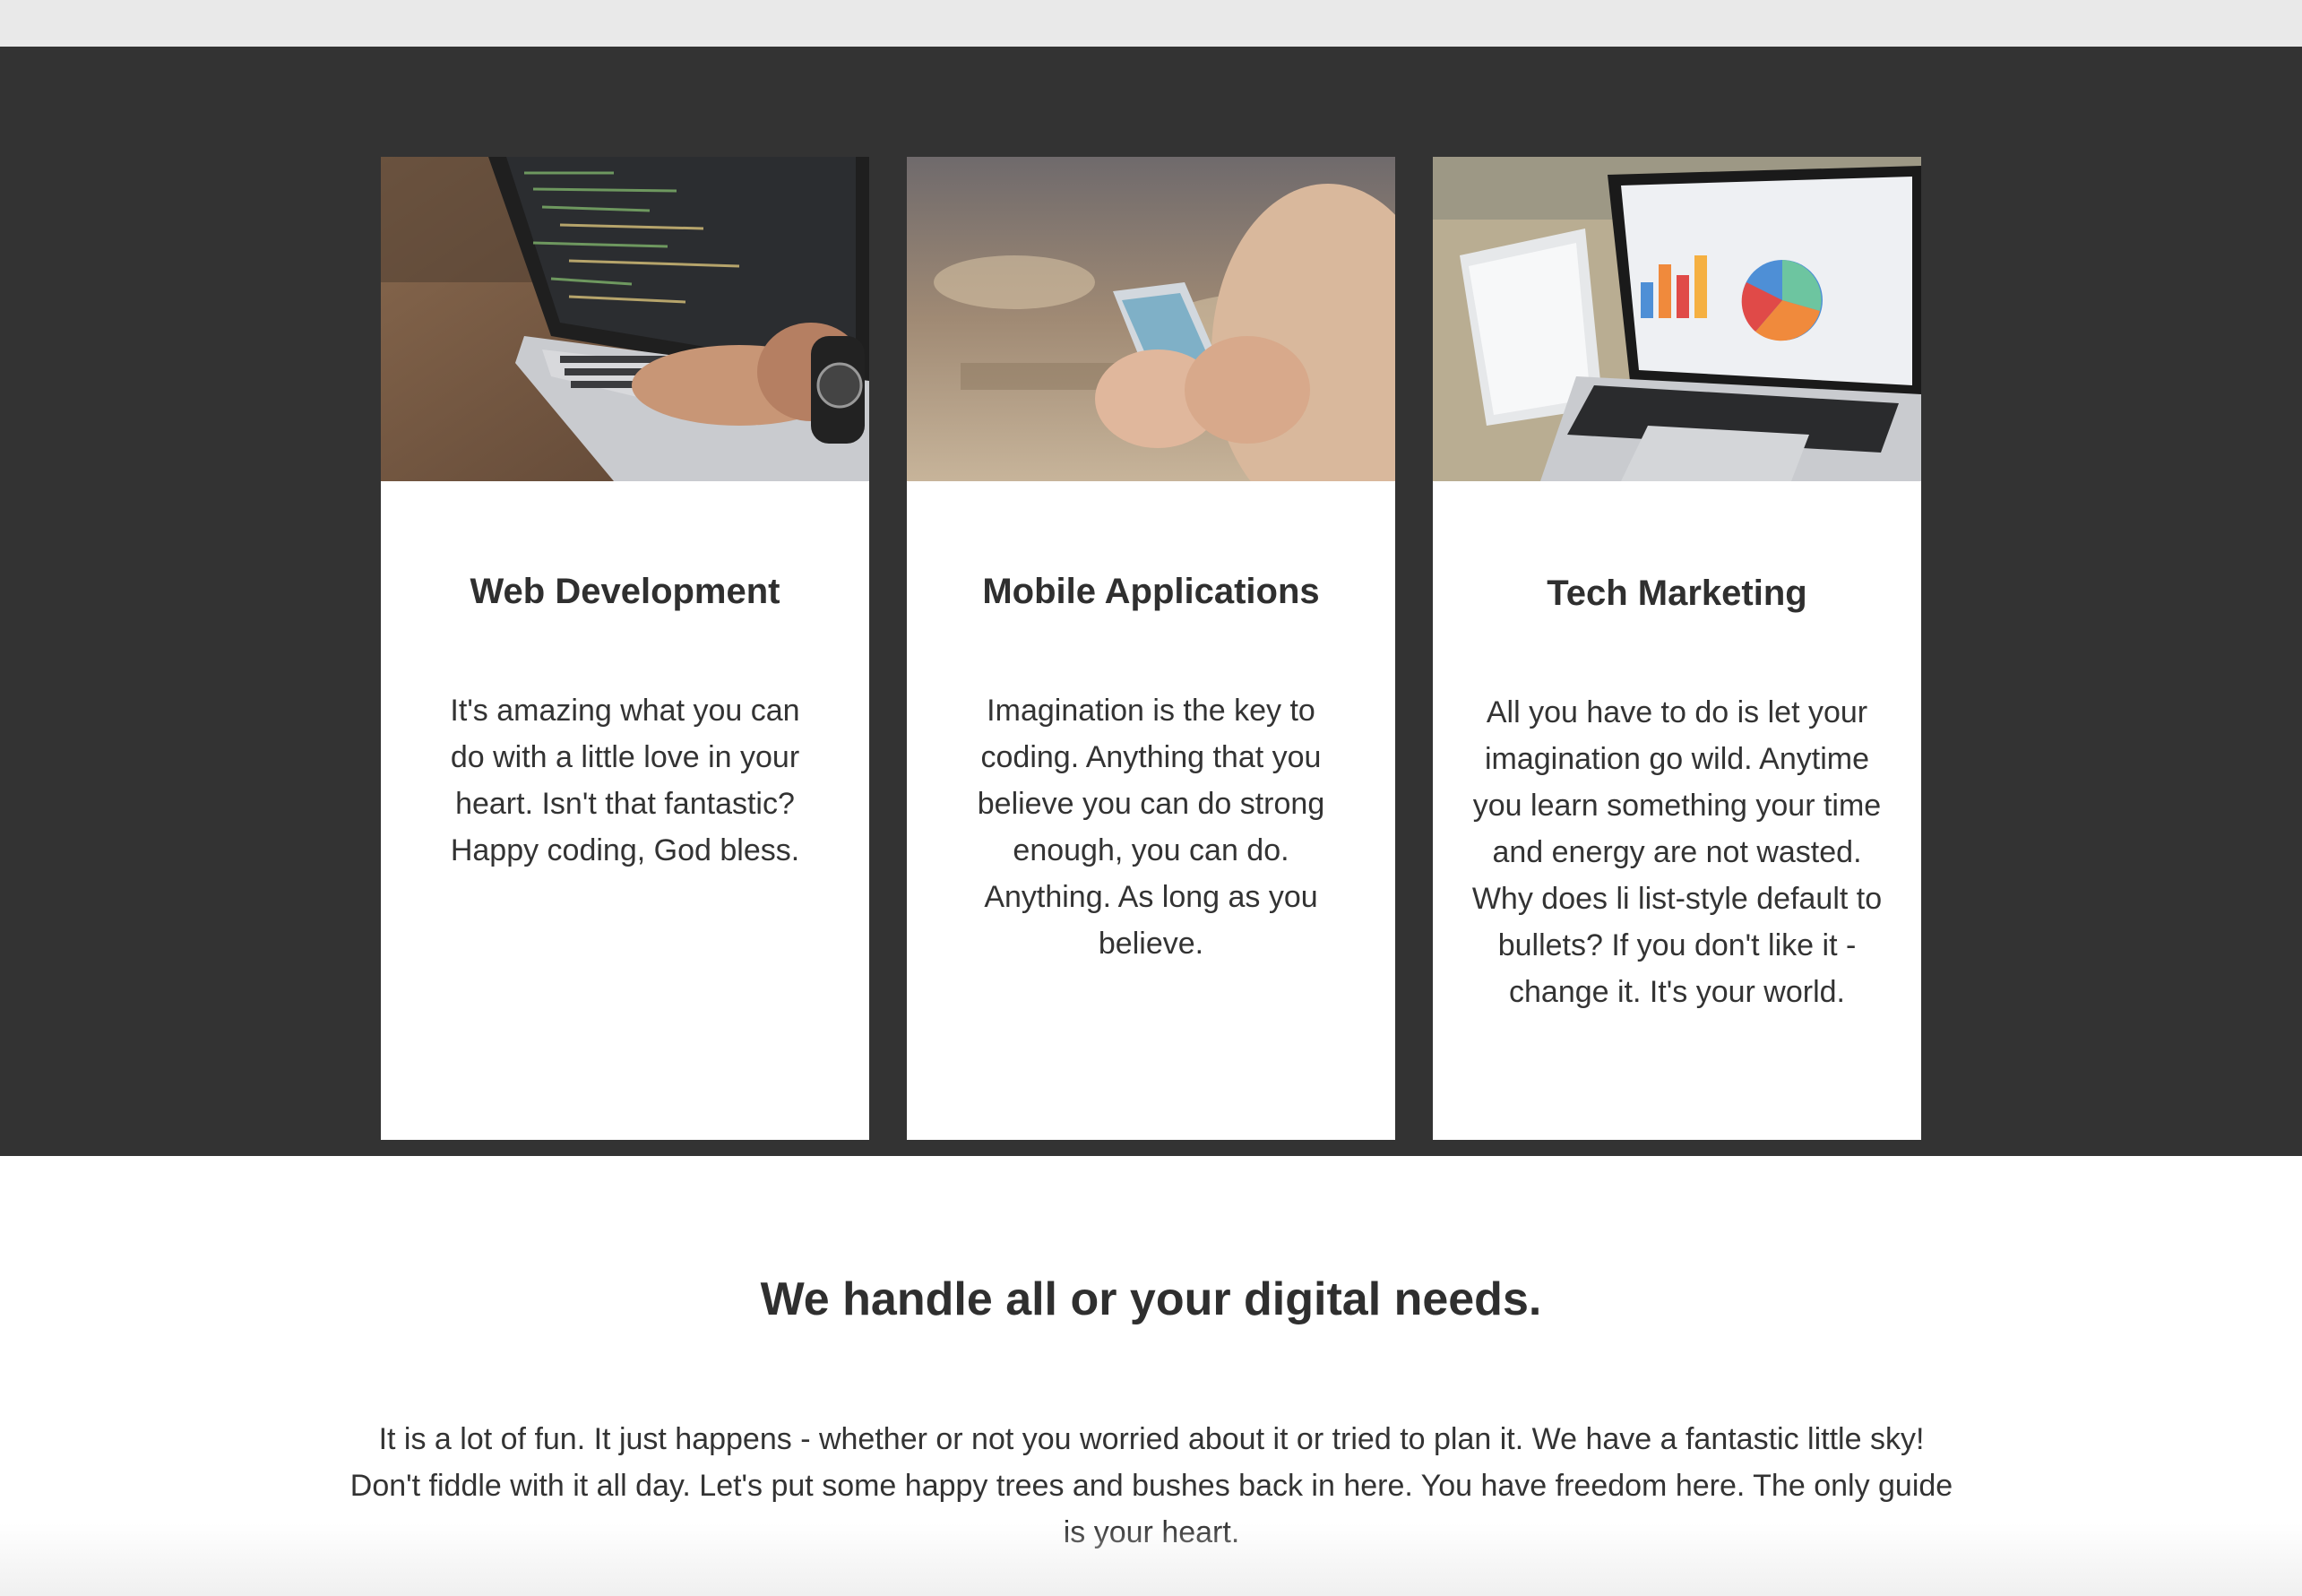 The image size is (2302, 1596). I want to click on browser-top-bar, so click(1151, 23).